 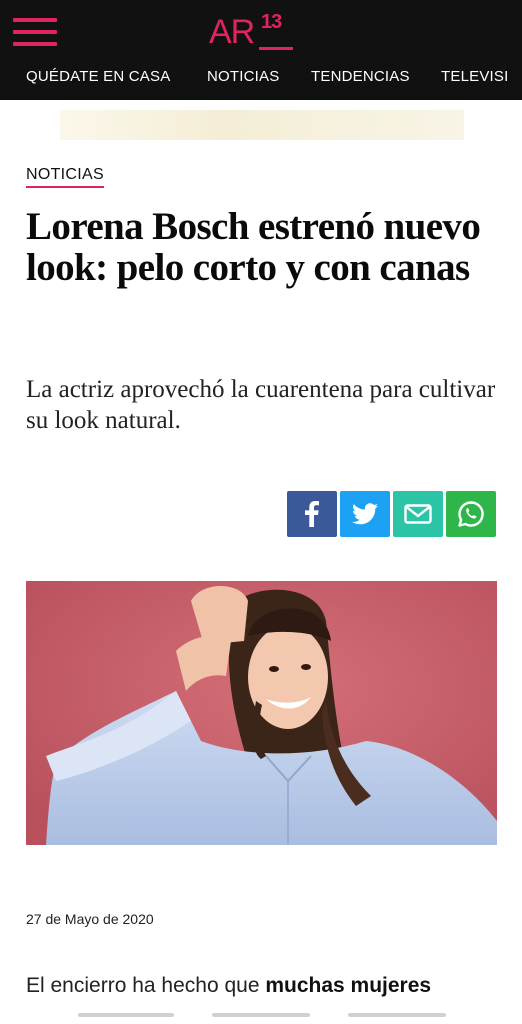 I want to click on email-icon, so click(x=418, y=514).